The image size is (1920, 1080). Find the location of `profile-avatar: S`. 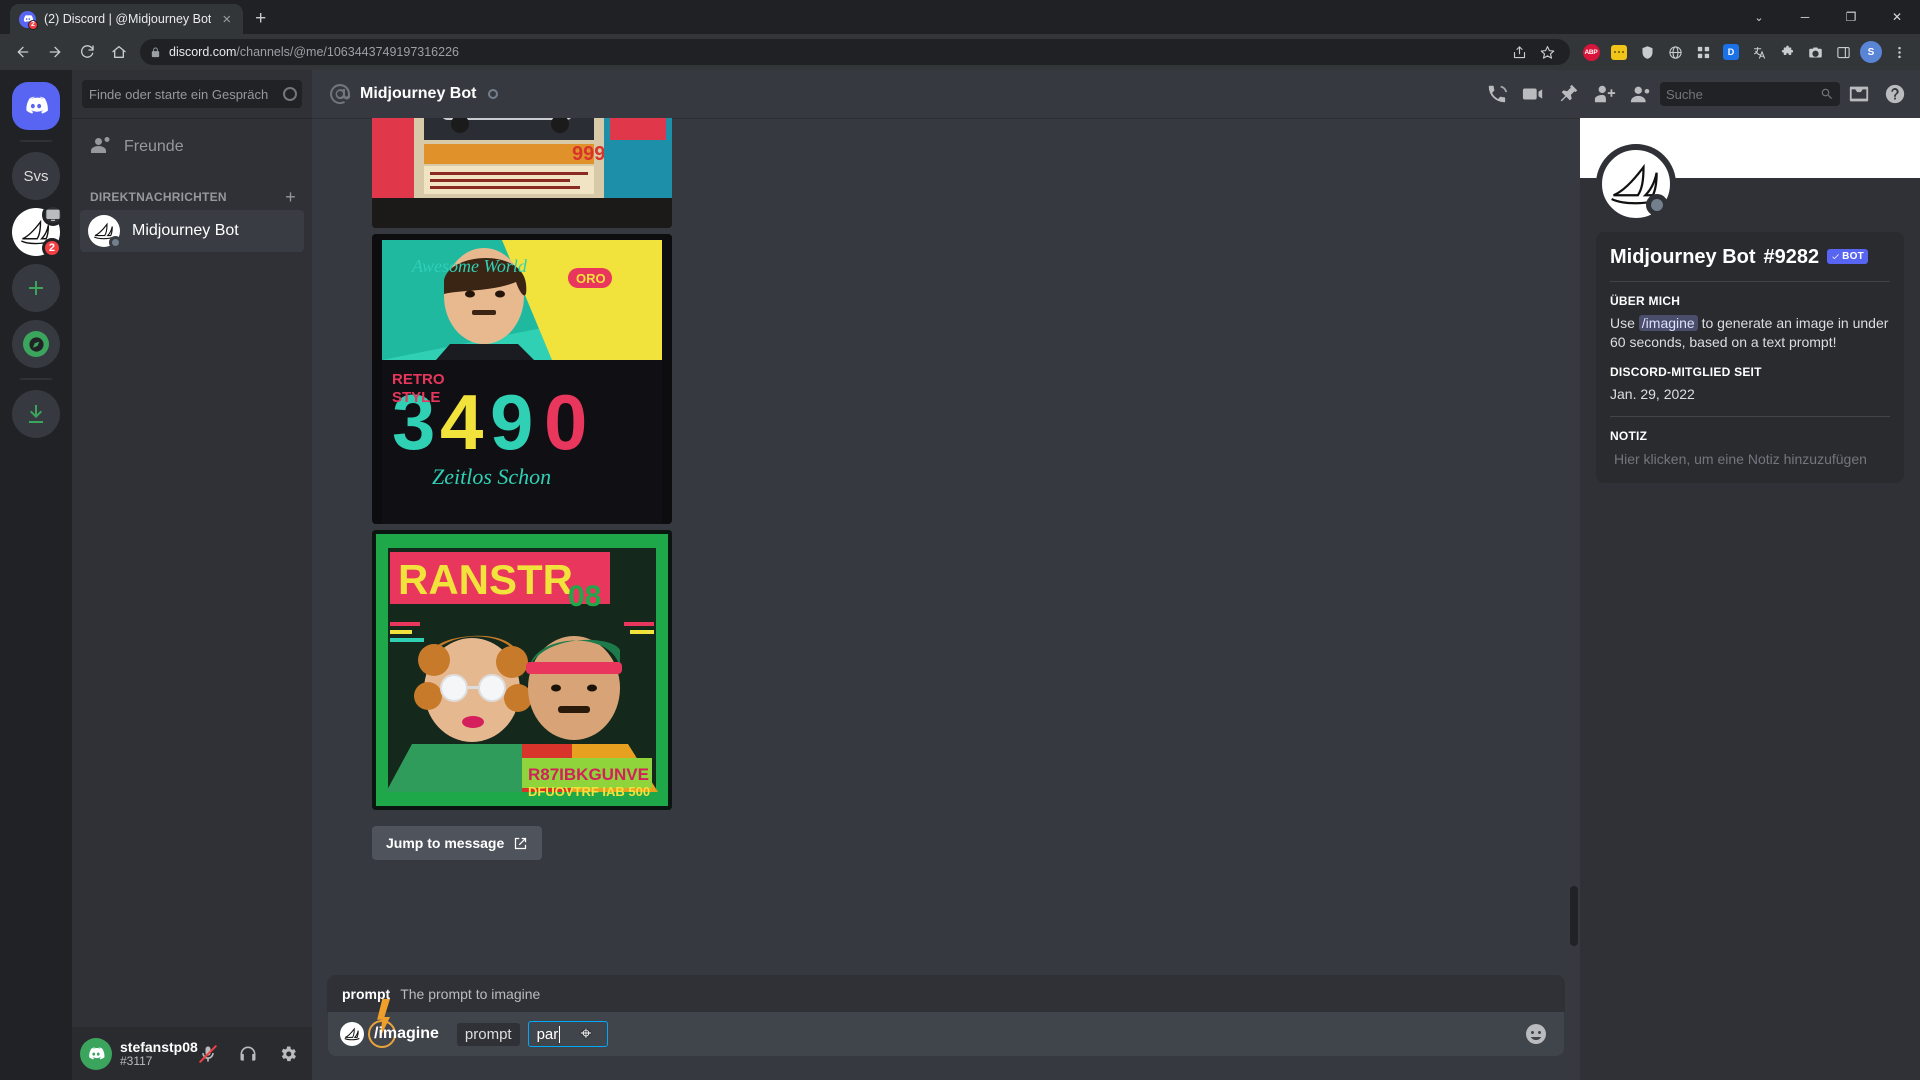

profile-avatar: S is located at coordinates (1871, 52).